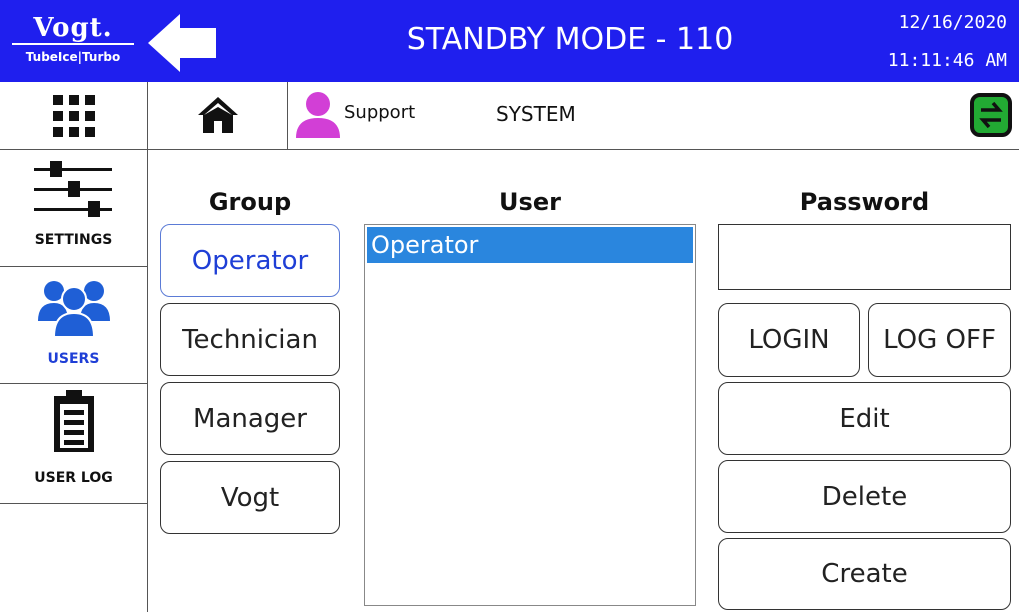 This screenshot has width=1019, height=612. I want to click on users-icon, so click(74, 309).